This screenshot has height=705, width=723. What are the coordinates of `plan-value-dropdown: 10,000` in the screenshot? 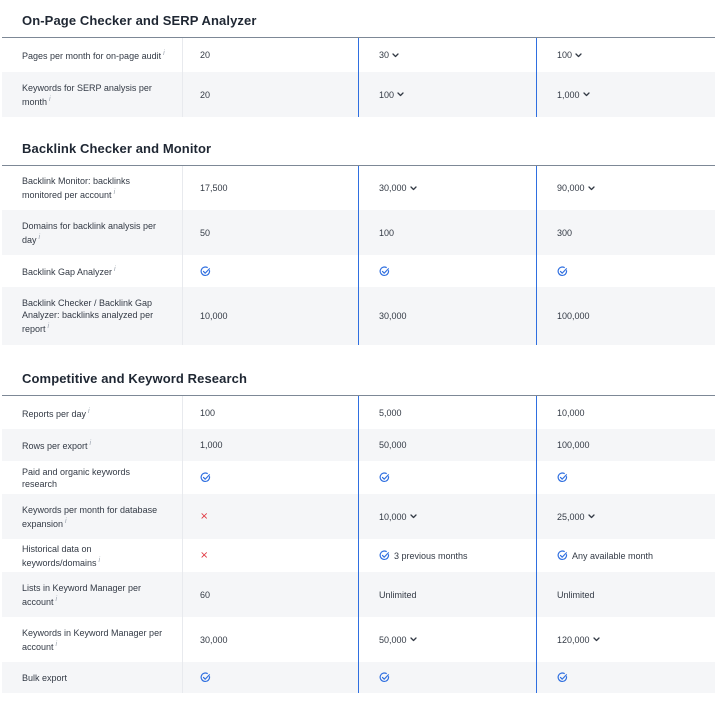 It's located at (393, 517).